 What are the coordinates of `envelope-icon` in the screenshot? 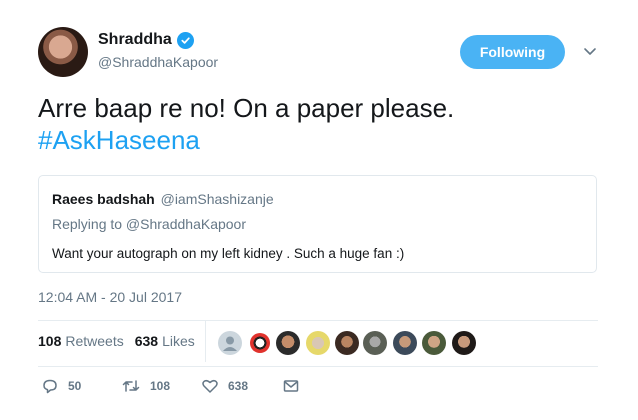 It's located at (291, 386).